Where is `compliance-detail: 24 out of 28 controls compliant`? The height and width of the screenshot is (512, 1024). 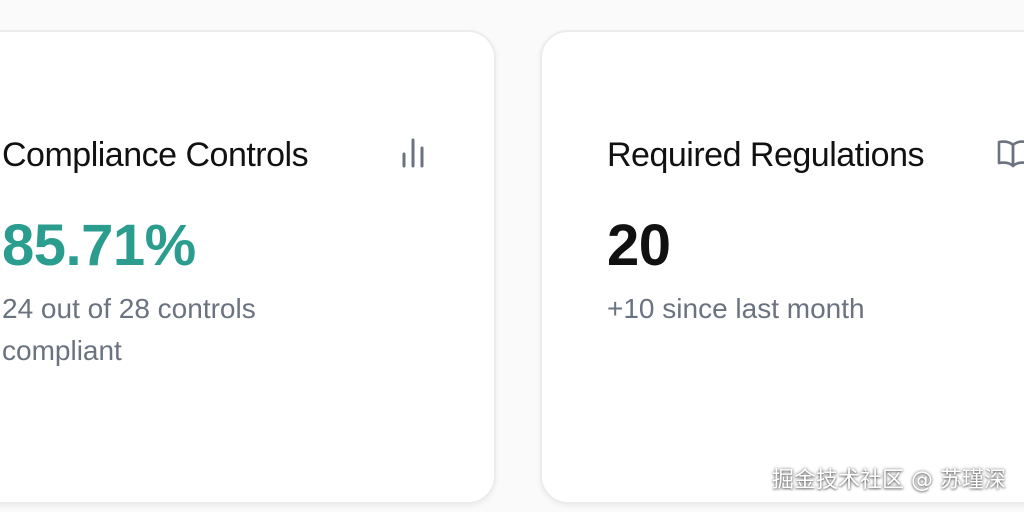
compliance-detail: 24 out of 28 controls compliant is located at coordinates (129, 329).